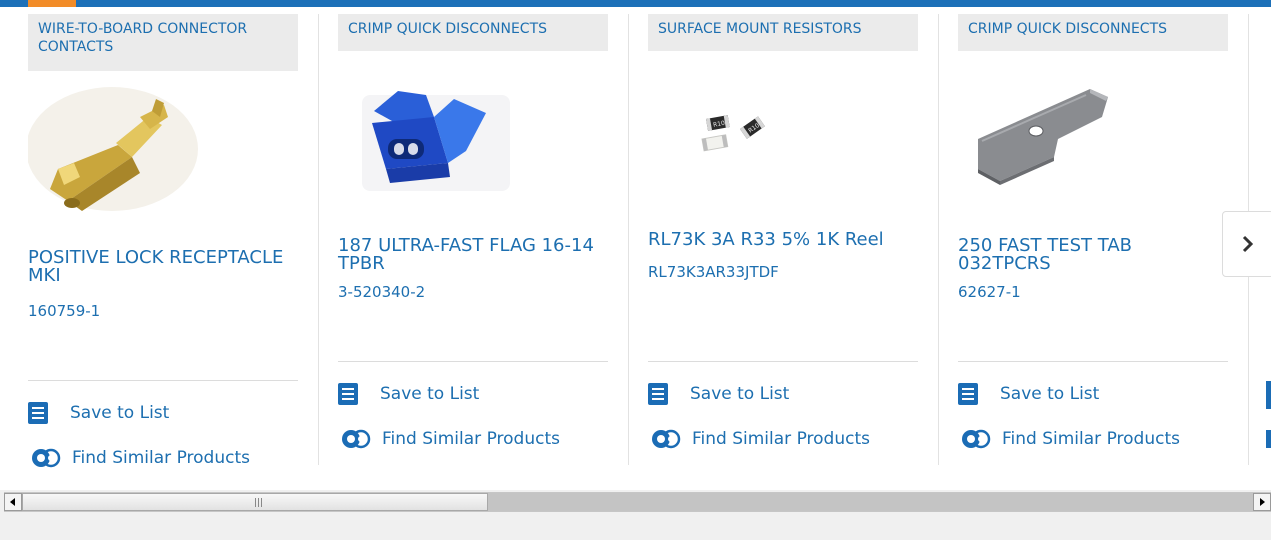  Describe the element at coordinates (783, 240) in the screenshot. I see `product-title: RL73K 3A R33 5% 1K Reel` at that location.